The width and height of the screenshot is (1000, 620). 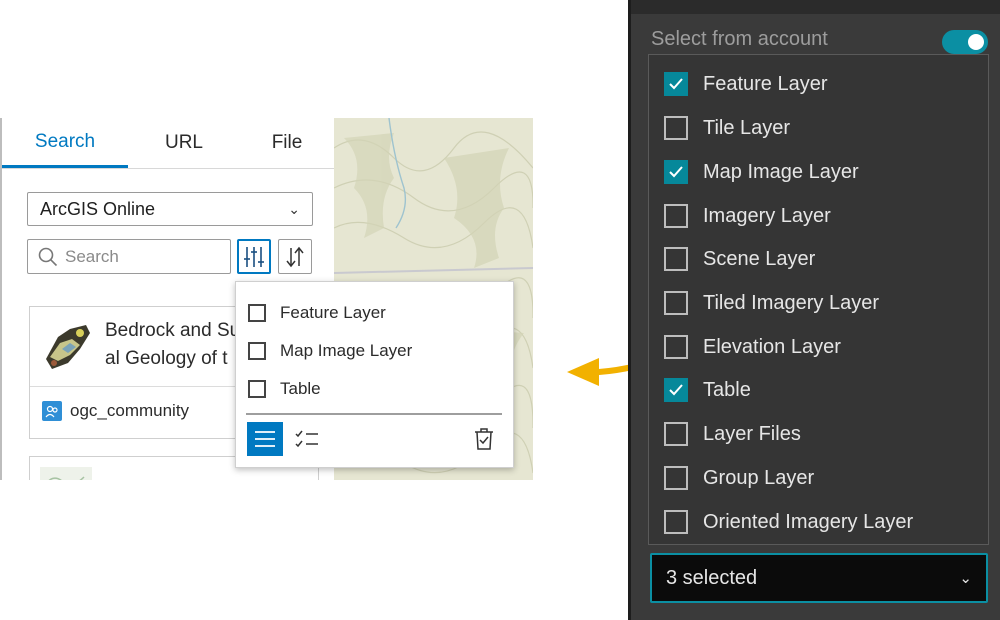 I want to click on tab-bar: Search URL File, so click(x=168, y=143).